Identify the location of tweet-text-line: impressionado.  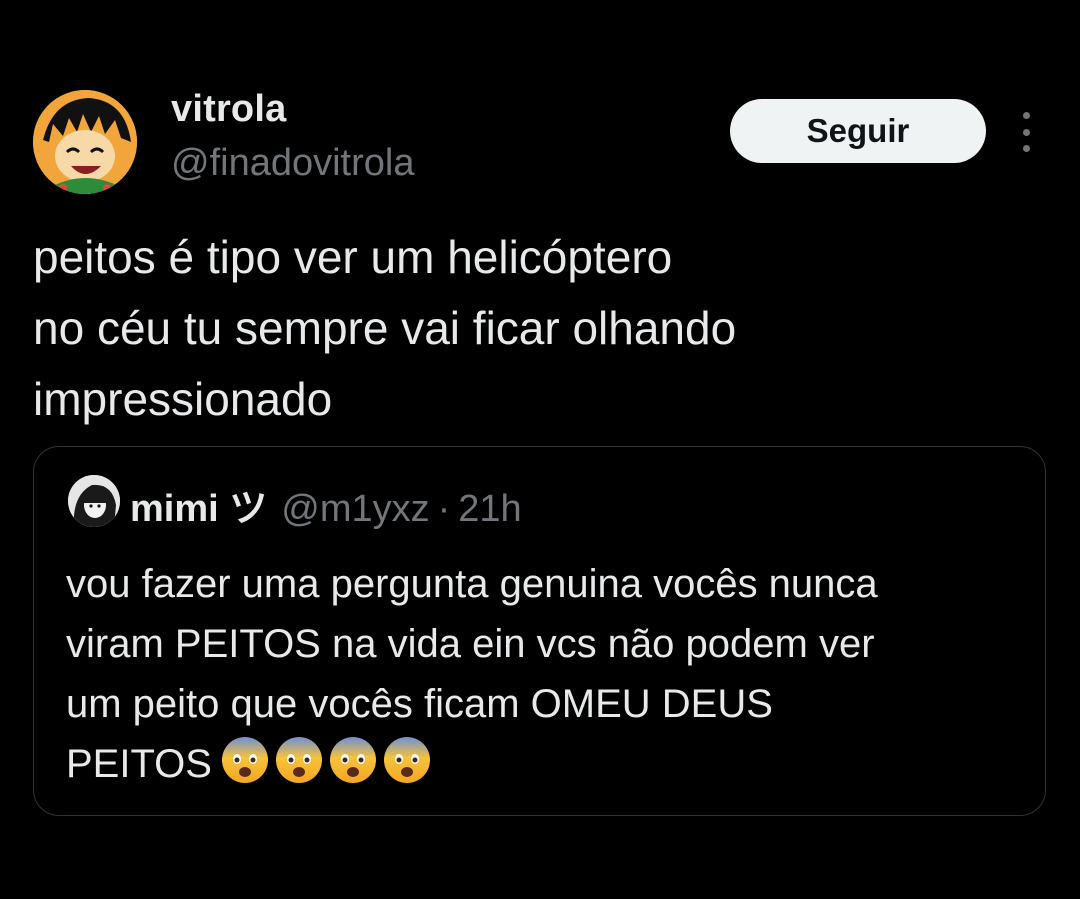
(183, 399).